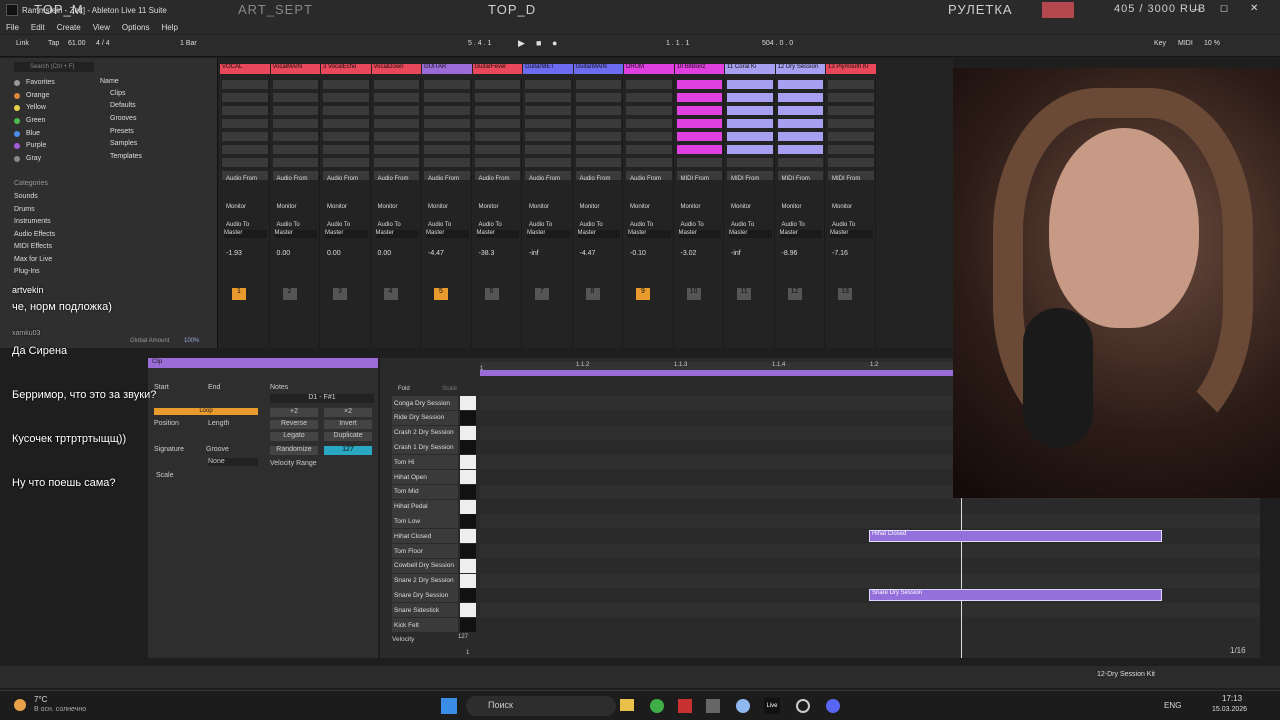 The image size is (1280, 720). What do you see at coordinates (1172, 705) in the screenshot?
I see `language: ENG` at bounding box center [1172, 705].